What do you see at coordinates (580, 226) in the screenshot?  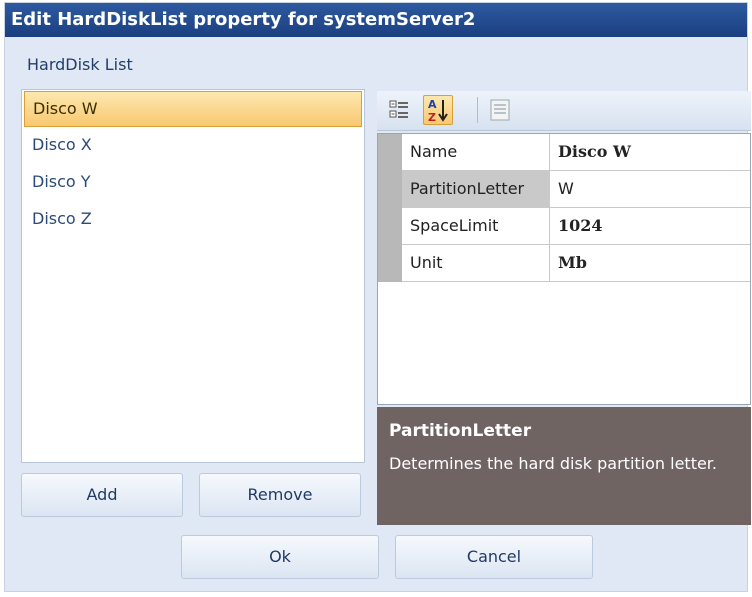 I see `property-value: 1024` at bounding box center [580, 226].